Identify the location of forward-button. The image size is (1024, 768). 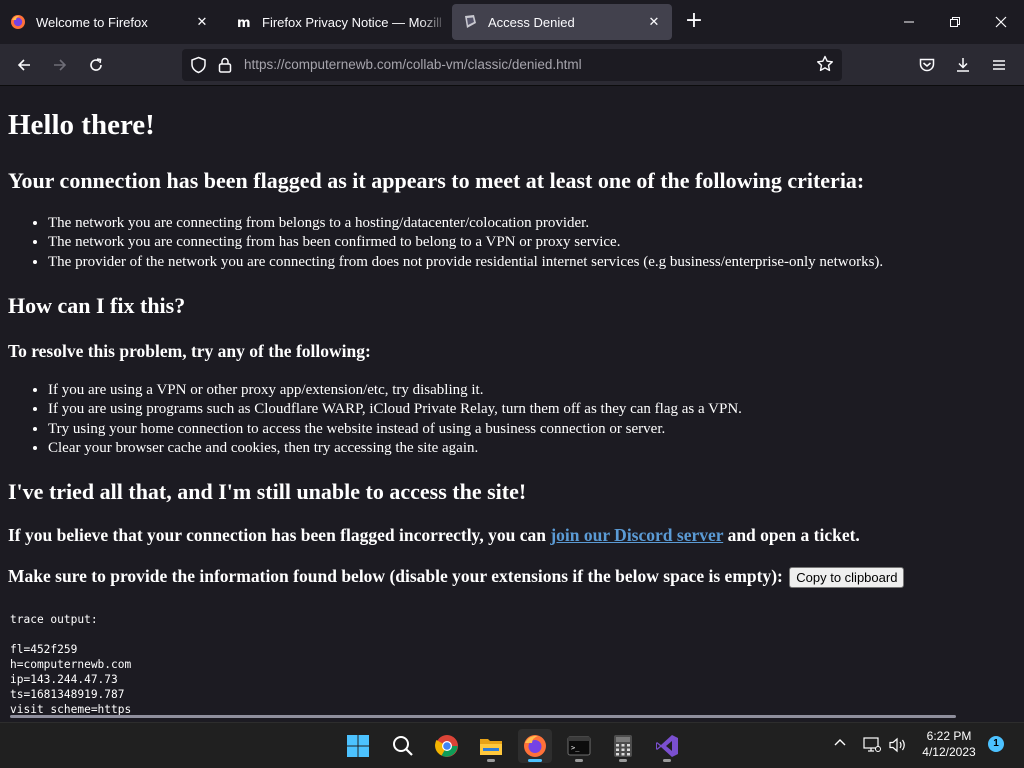
(60, 65).